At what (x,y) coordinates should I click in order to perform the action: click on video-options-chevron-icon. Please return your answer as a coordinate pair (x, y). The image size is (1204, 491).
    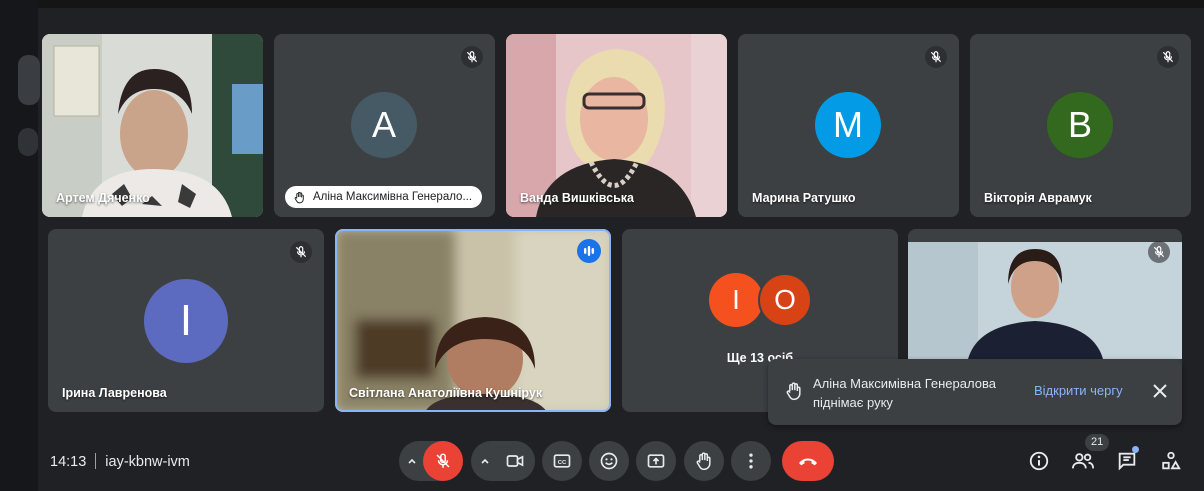
    Looking at the image, I should click on (485, 461).